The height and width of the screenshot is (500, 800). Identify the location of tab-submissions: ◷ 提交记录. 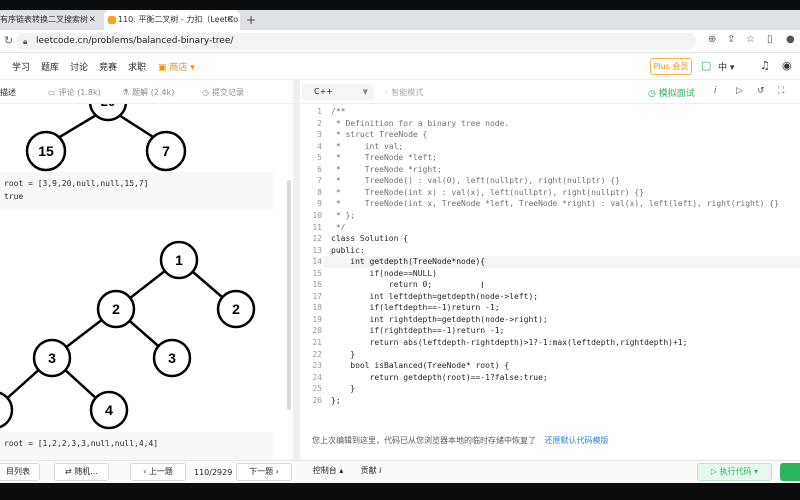
(223, 92).